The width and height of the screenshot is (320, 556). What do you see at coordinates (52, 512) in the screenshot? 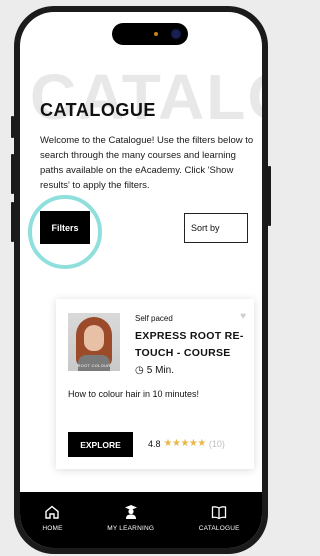
I see `home-icon` at bounding box center [52, 512].